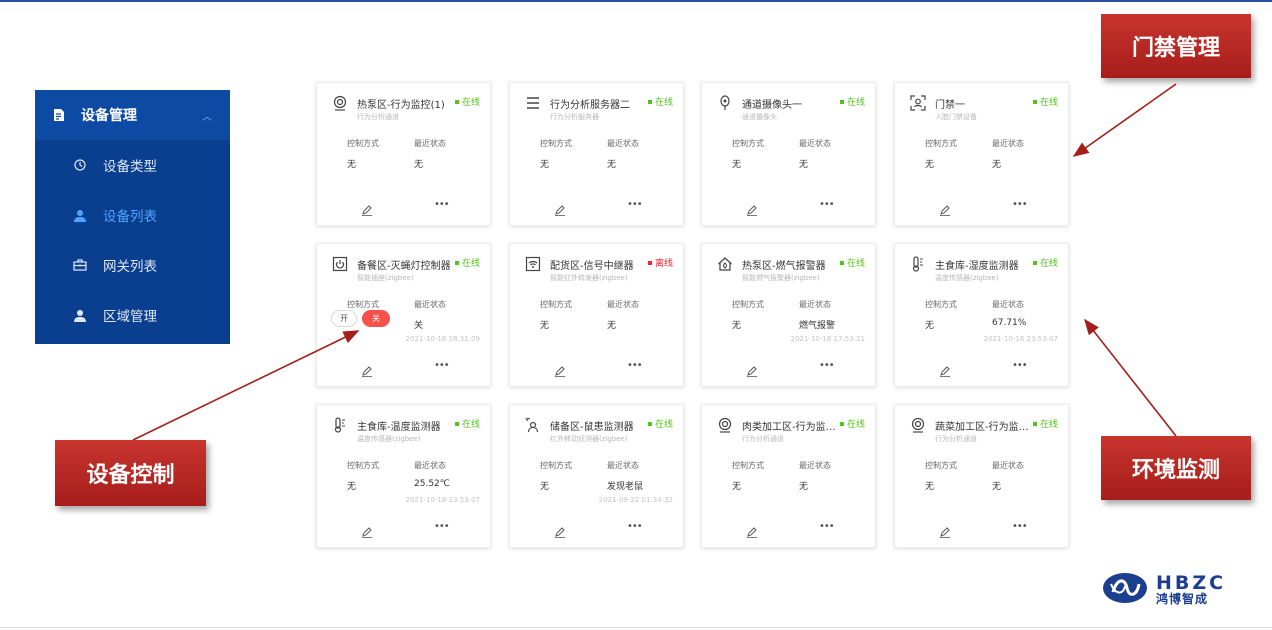 This screenshot has width=1272, height=630. I want to click on device-card: 蔬菜加工区-行为监控(... 行为分析通道 在线 控制方式 最近状态无 无 •••, so click(981, 476).